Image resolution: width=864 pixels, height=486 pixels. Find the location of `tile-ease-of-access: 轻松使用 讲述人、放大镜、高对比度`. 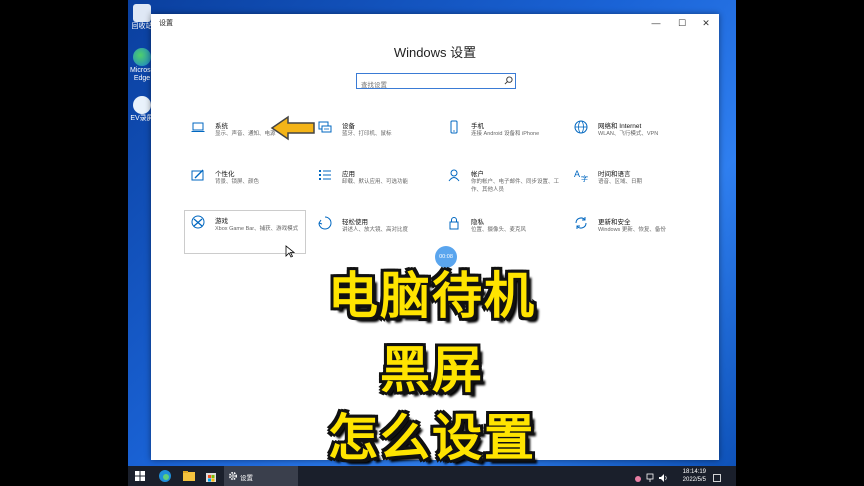

tile-ease-of-access: 轻松使用 讲述人、放大镜、高对比度 is located at coordinates (372, 232).